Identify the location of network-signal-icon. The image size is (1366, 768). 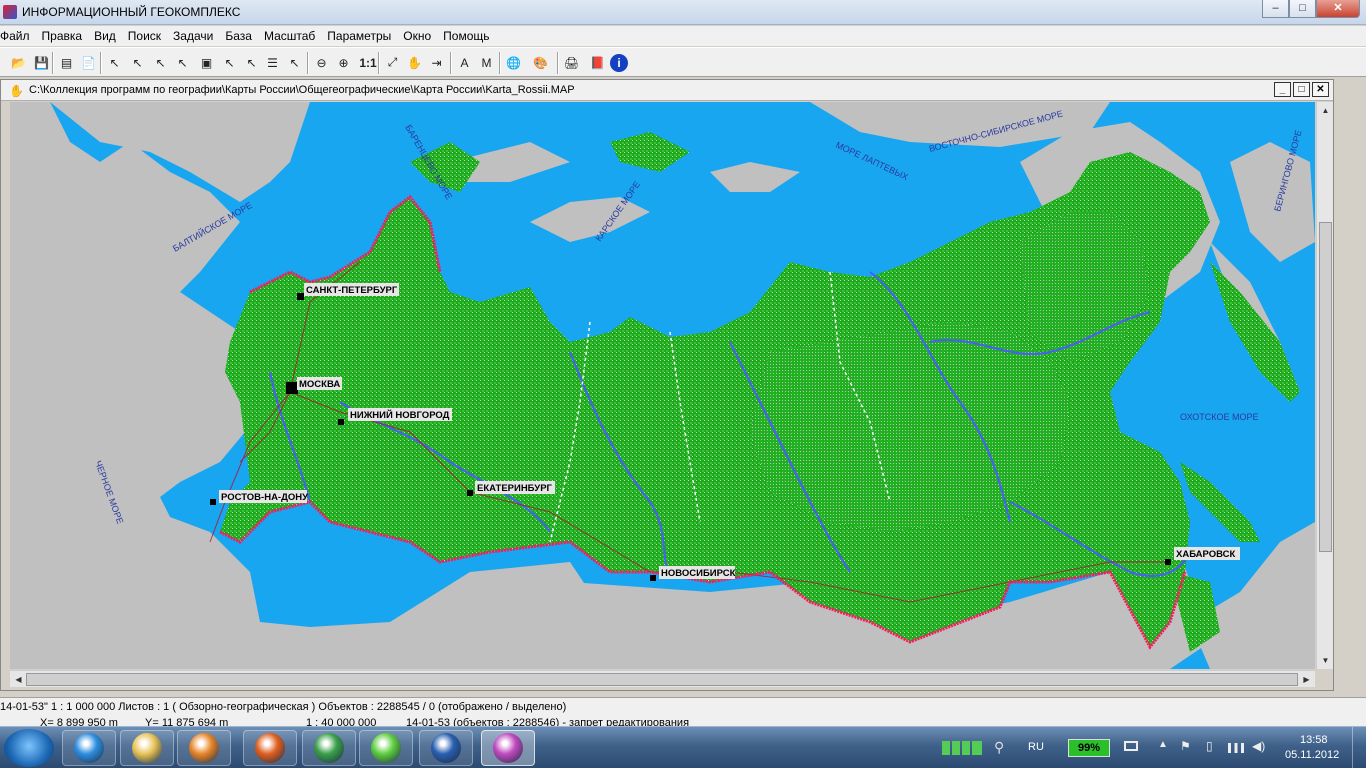
(962, 748).